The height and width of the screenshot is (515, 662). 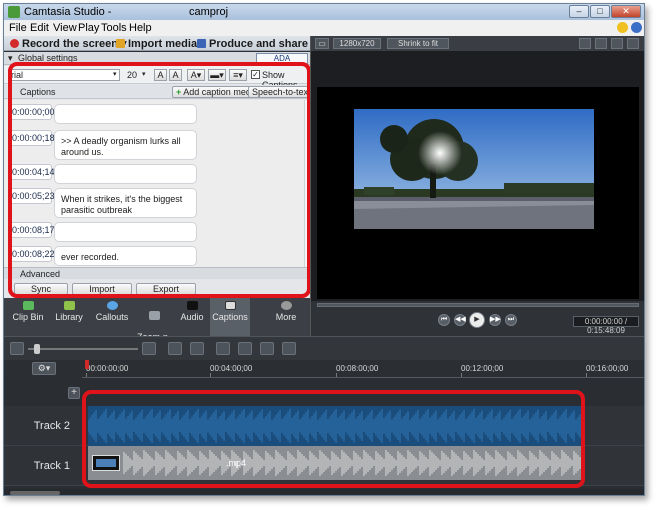 What do you see at coordinates (482, 368) in the screenshot?
I see `ruler-label: 00:12:00;00` at bounding box center [482, 368].